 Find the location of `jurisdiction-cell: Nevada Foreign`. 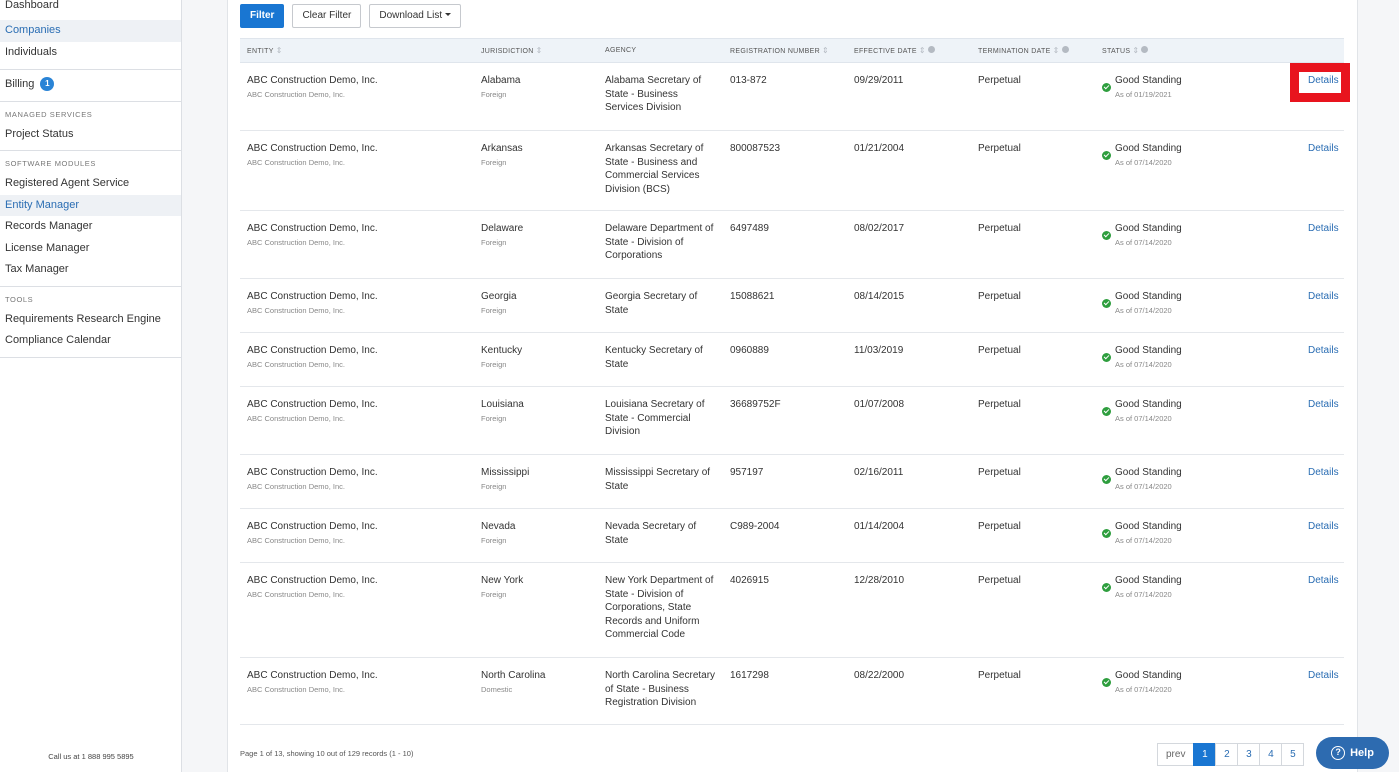

jurisdiction-cell: Nevada Foreign is located at coordinates (536, 534).